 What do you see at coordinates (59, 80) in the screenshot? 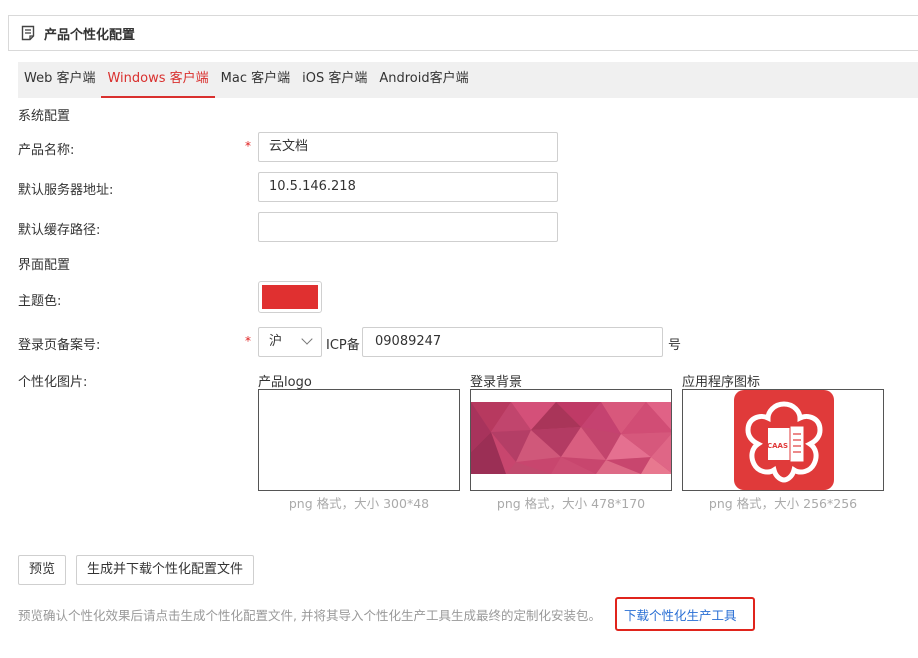
I see `tab-web: Web 客户端` at bounding box center [59, 80].